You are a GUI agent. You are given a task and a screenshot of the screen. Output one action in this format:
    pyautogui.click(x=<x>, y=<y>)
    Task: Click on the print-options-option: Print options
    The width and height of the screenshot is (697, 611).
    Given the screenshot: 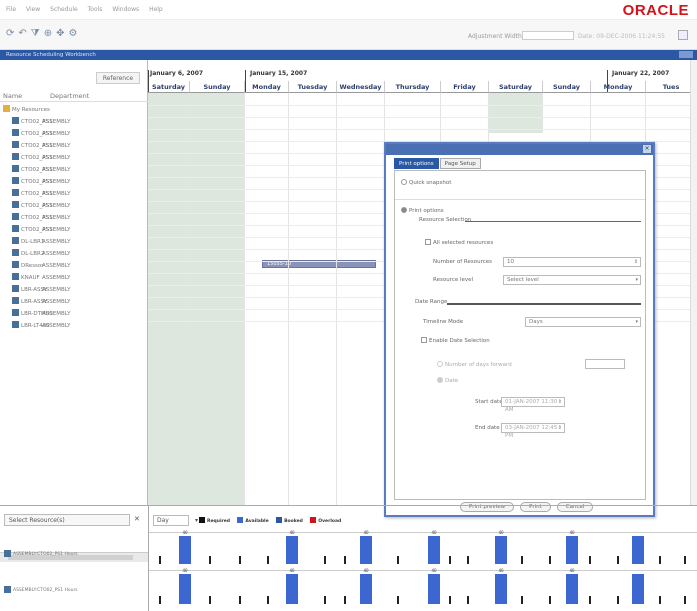 What is the action you would take?
    pyautogui.click(x=422, y=210)
    